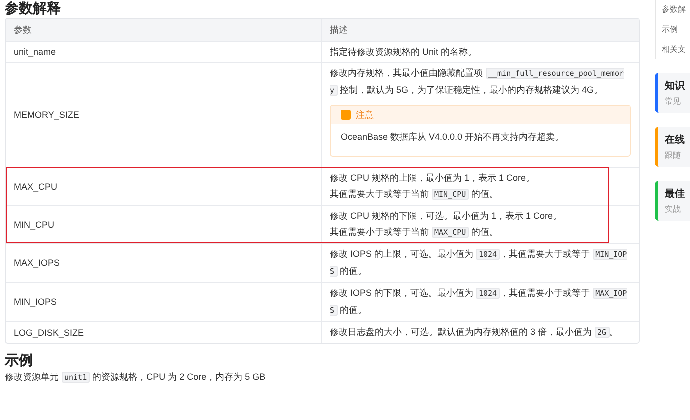 Image resolution: width=690 pixels, height=420 pixels. What do you see at coordinates (36, 302) in the screenshot?
I see `param-name: MIN_IOPS` at bounding box center [36, 302].